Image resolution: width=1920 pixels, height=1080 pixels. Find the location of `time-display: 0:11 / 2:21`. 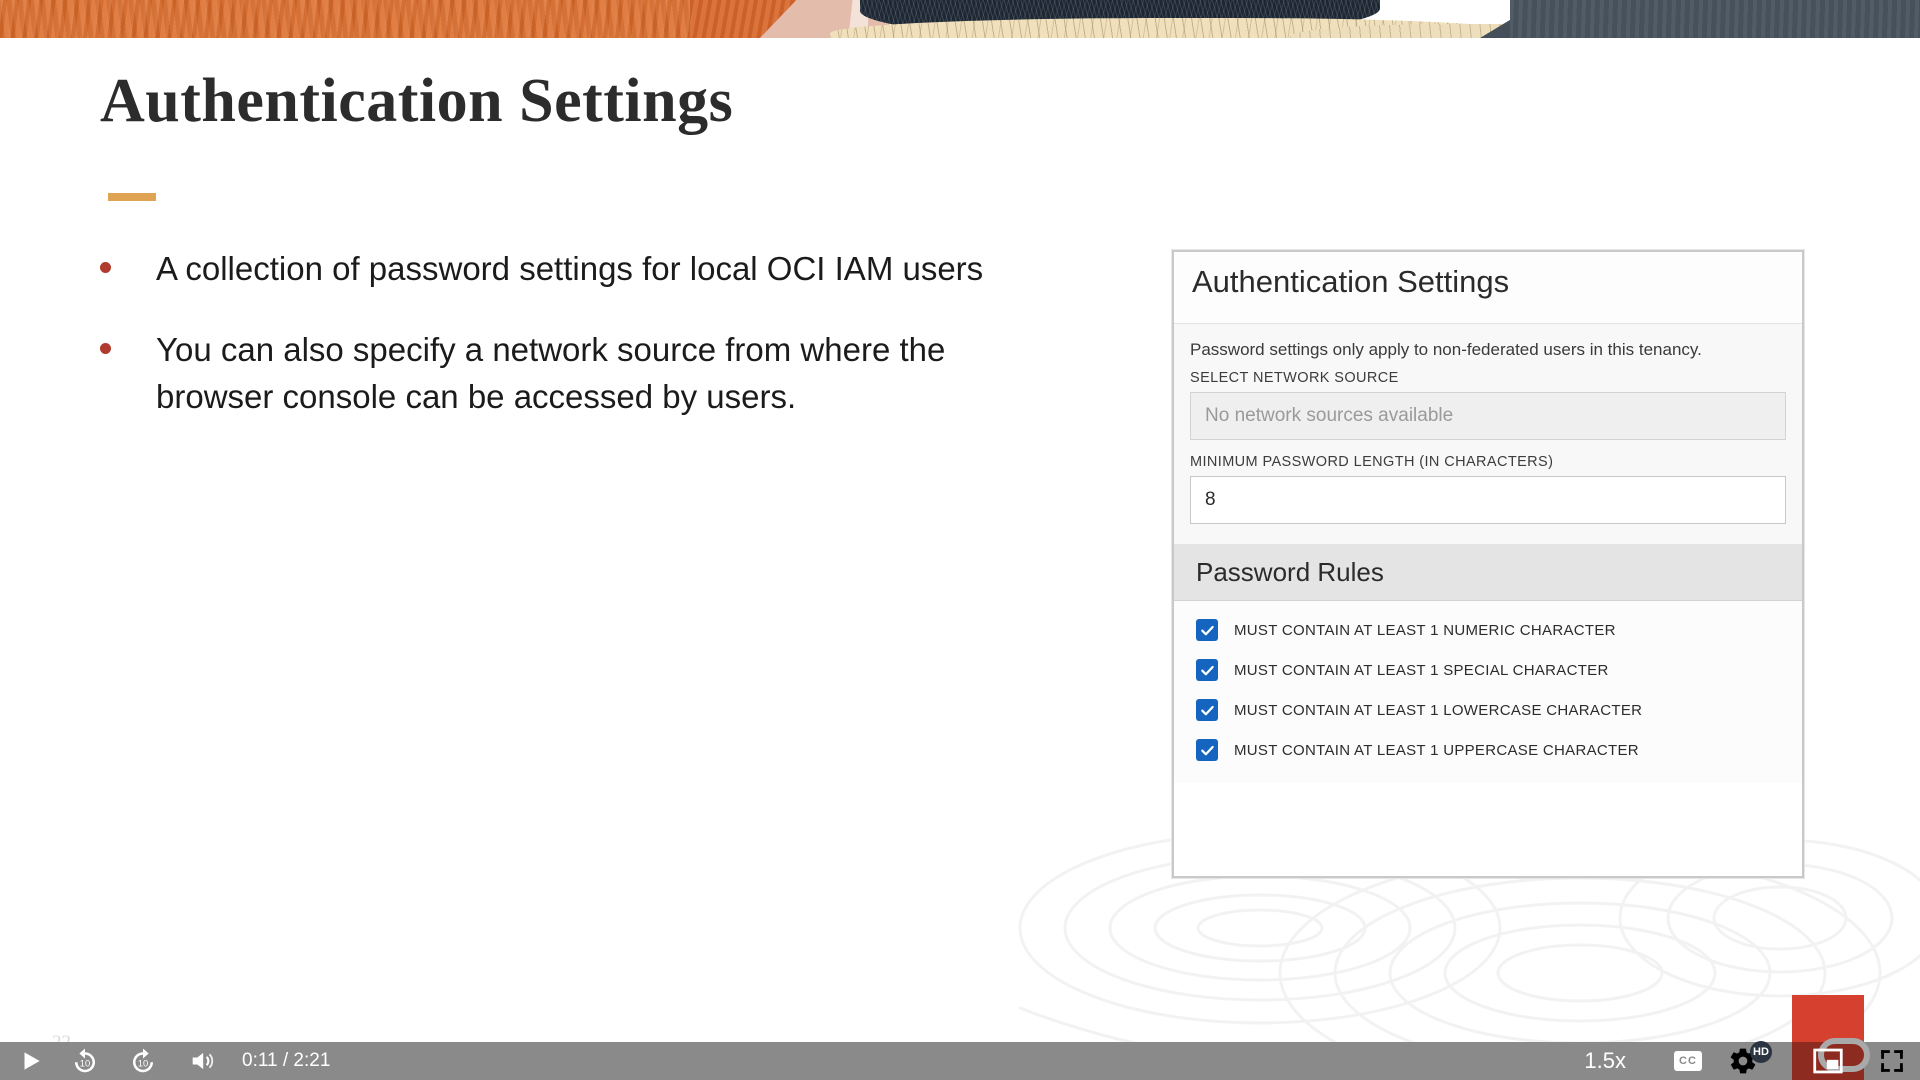

time-display: 0:11 / 2:21 is located at coordinates (286, 1060).